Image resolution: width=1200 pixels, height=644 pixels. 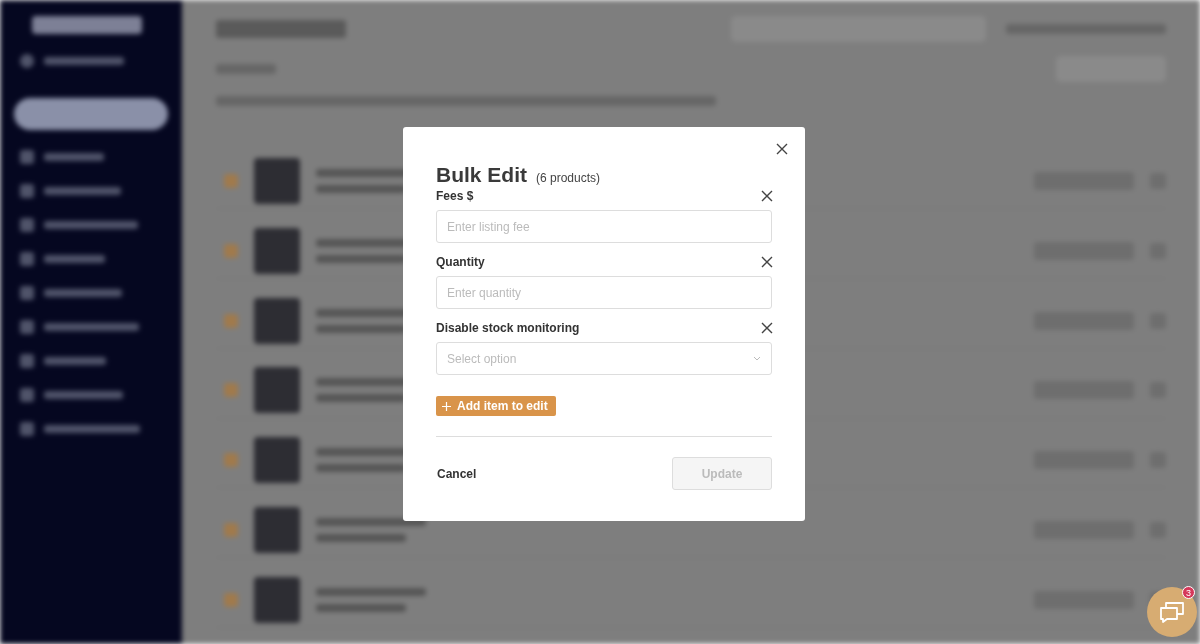 What do you see at coordinates (481, 175) in the screenshot?
I see `dialog-title: Bulk Edit` at bounding box center [481, 175].